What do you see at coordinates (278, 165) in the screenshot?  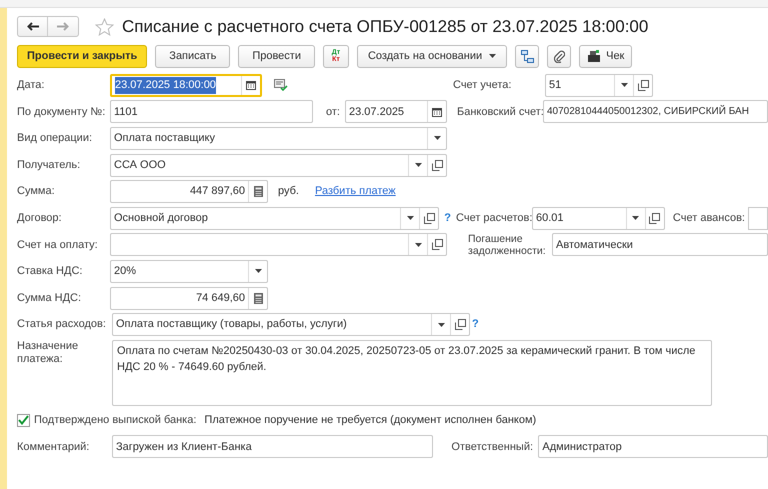 I see `recipient-field: ССА ООО` at bounding box center [278, 165].